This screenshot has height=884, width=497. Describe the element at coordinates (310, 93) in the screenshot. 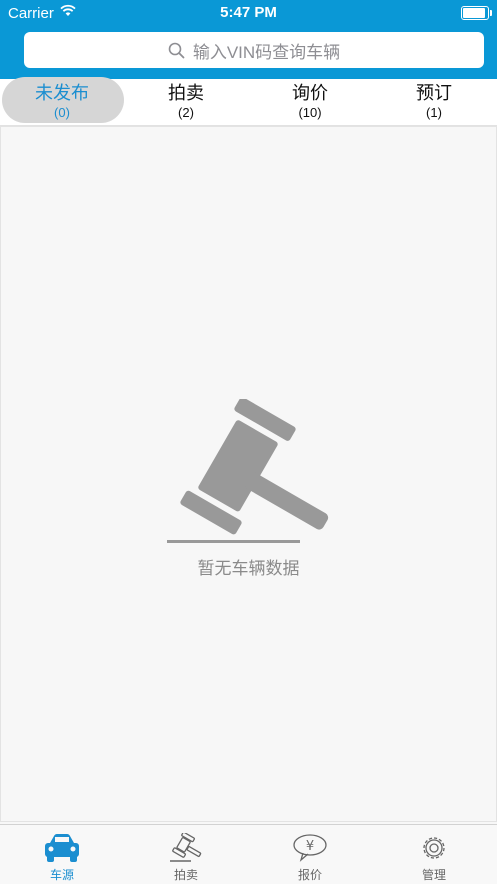

I see `tab-label: 询价` at that location.